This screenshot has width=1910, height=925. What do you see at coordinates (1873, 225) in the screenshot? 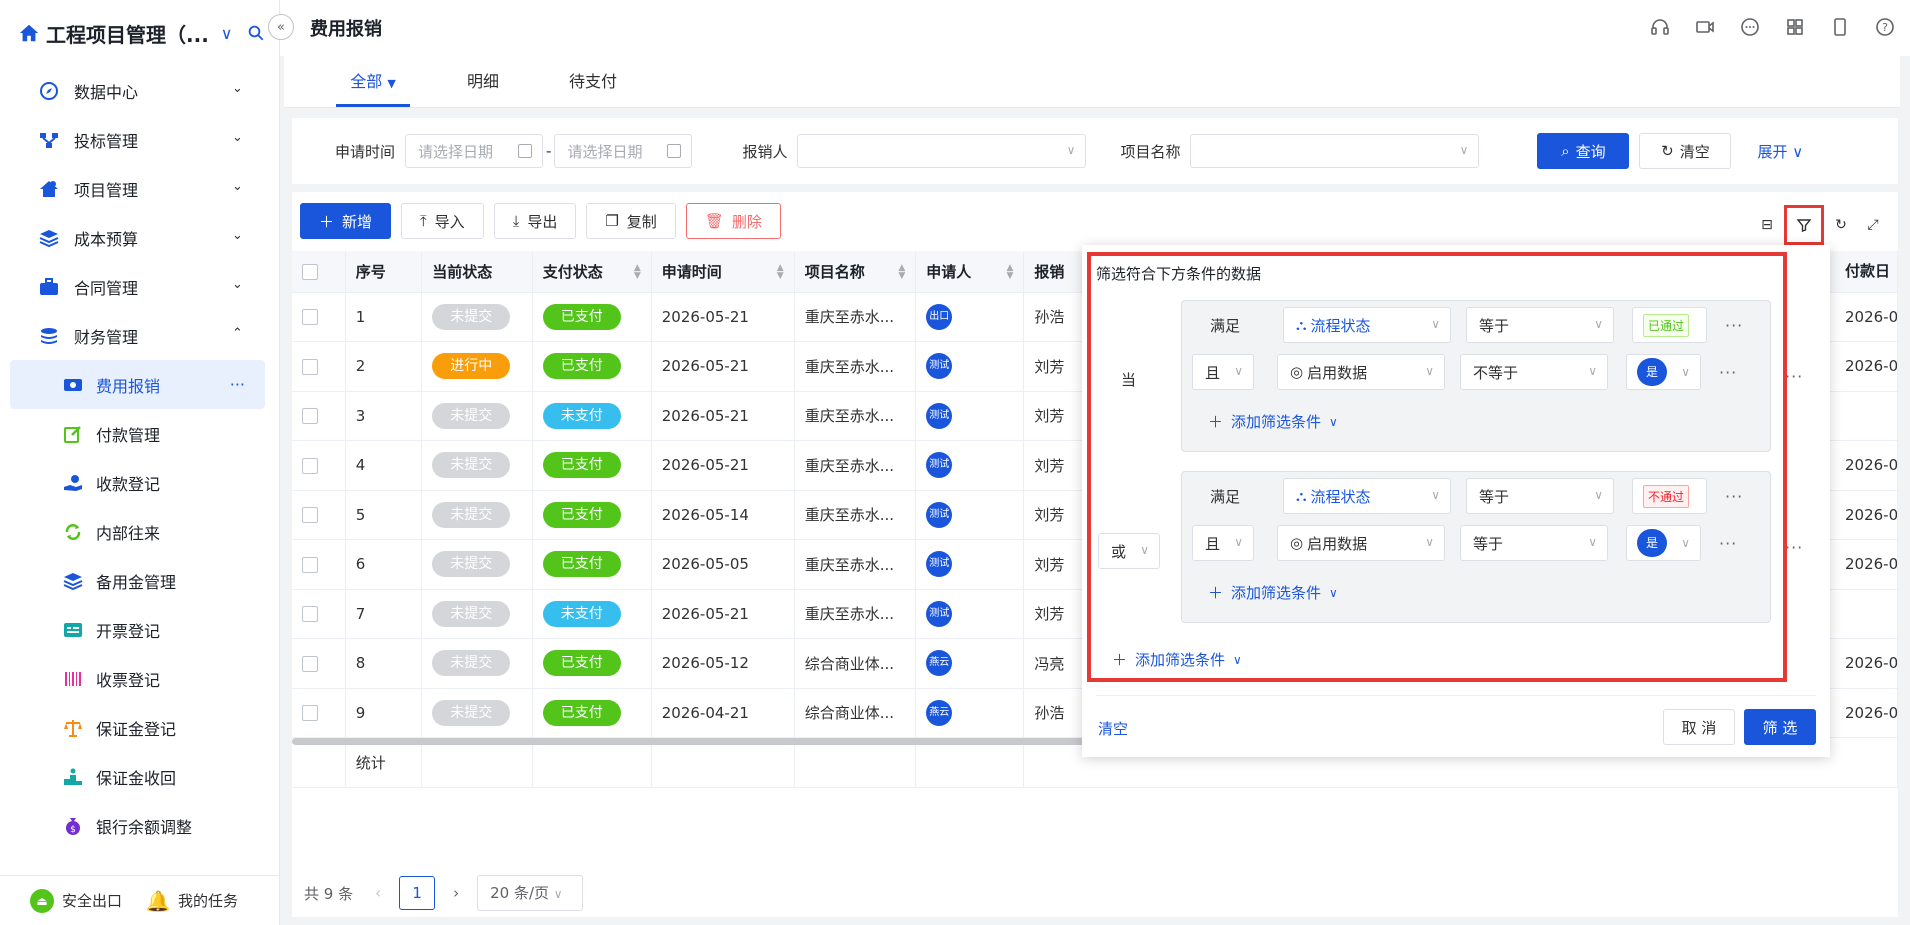
I see `fullscreen-icon: ⤢` at bounding box center [1873, 225].